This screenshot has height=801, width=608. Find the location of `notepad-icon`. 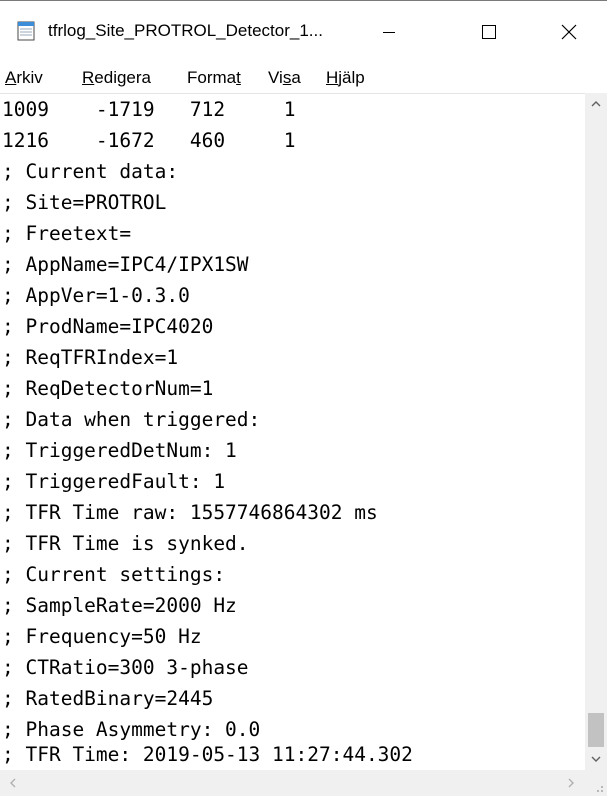

notepad-icon is located at coordinates (26, 31).